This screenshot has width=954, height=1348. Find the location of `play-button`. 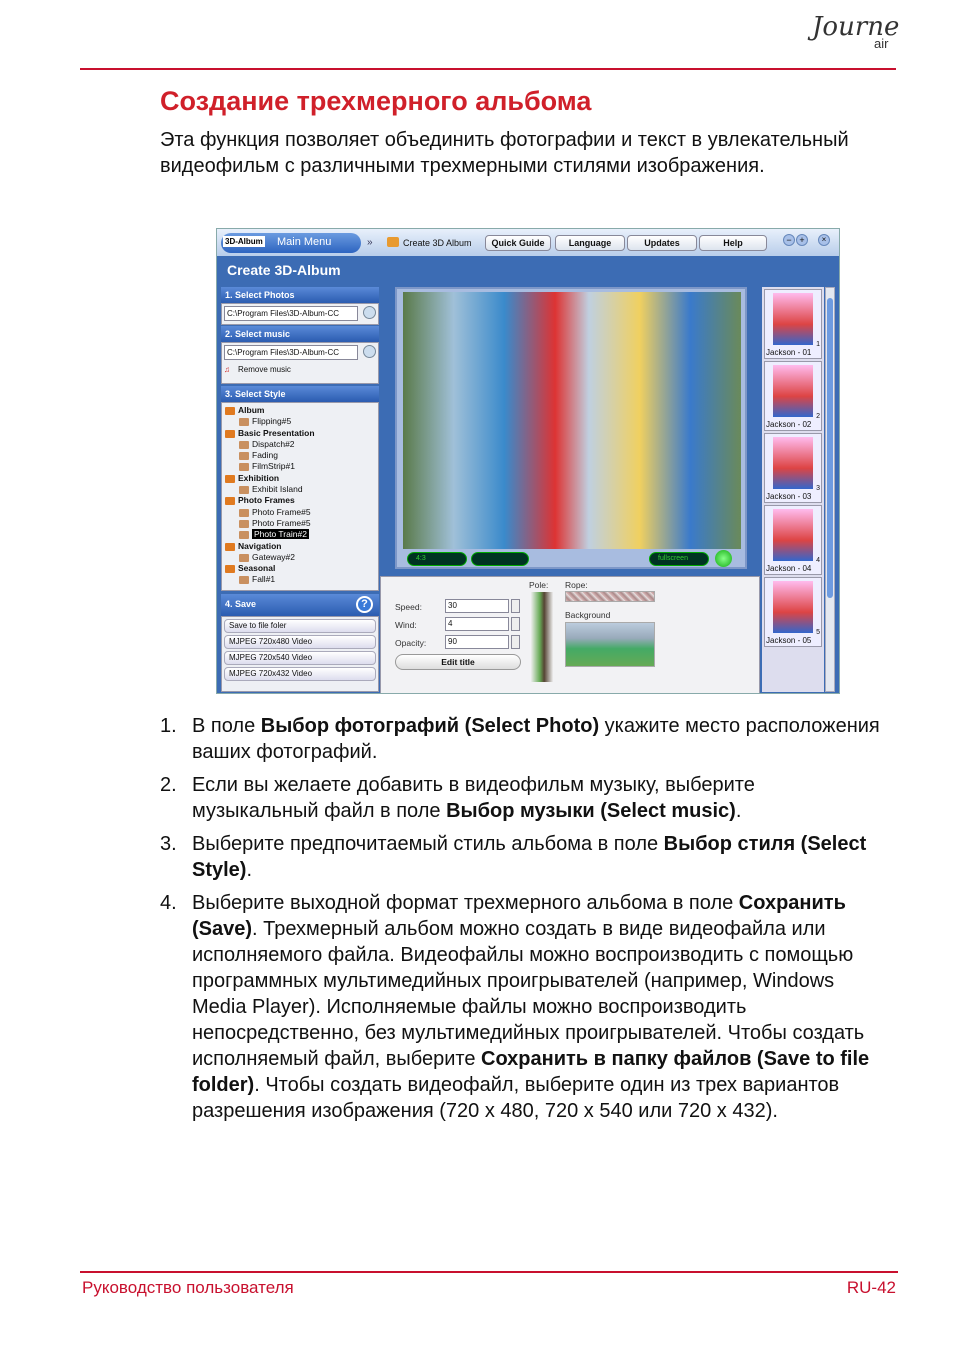

play-button is located at coordinates (723, 558).